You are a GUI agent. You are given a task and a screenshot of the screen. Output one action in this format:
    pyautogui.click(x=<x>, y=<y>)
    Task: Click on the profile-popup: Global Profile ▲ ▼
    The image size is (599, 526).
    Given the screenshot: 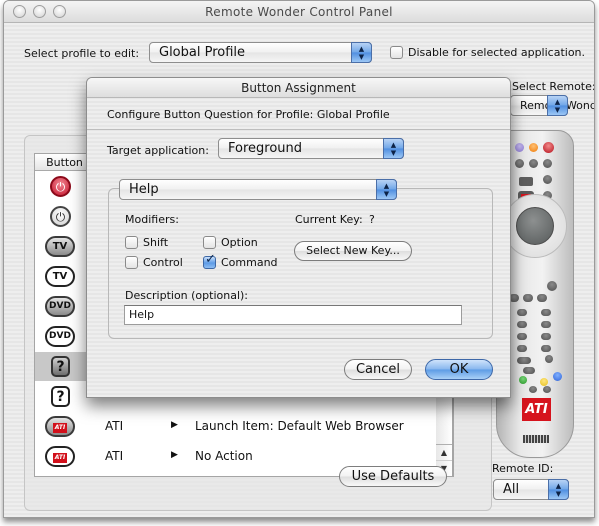 What is the action you would take?
    pyautogui.click(x=260, y=52)
    